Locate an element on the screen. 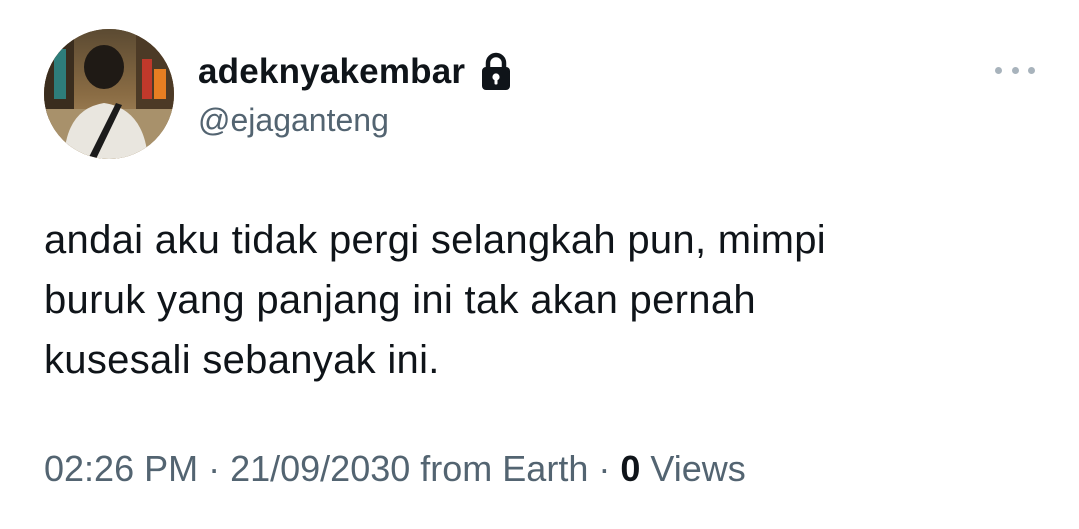 This screenshot has height=529, width=1079. more-options-button is located at coordinates (1015, 70).